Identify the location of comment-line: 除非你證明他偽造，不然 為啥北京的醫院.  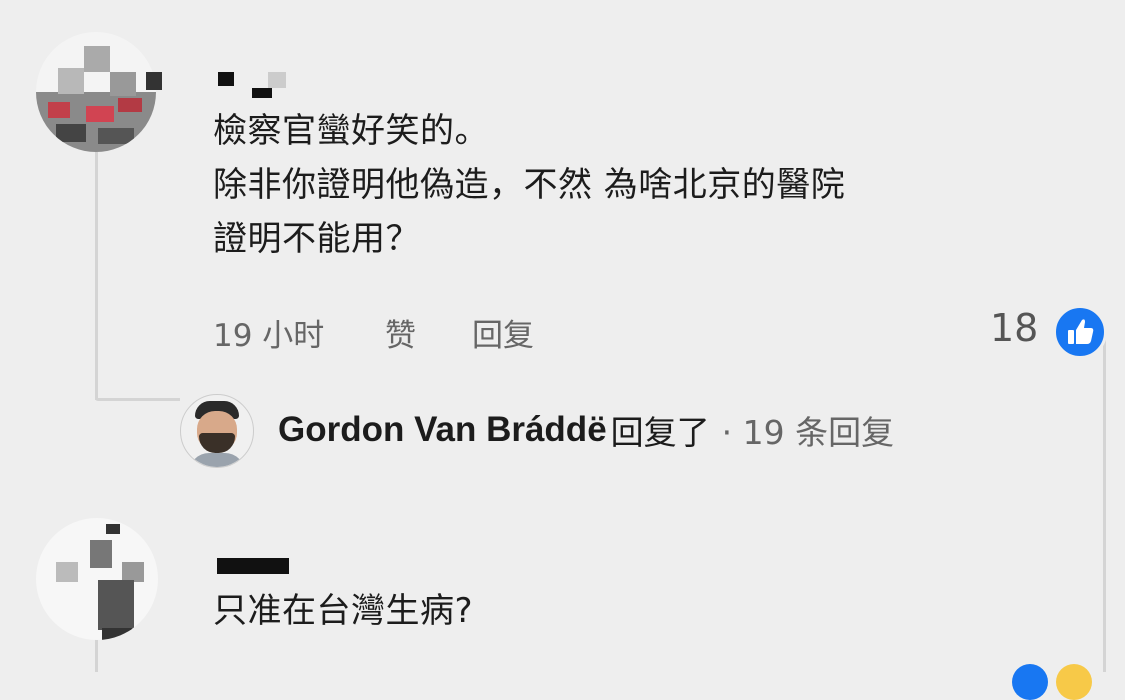
(529, 185).